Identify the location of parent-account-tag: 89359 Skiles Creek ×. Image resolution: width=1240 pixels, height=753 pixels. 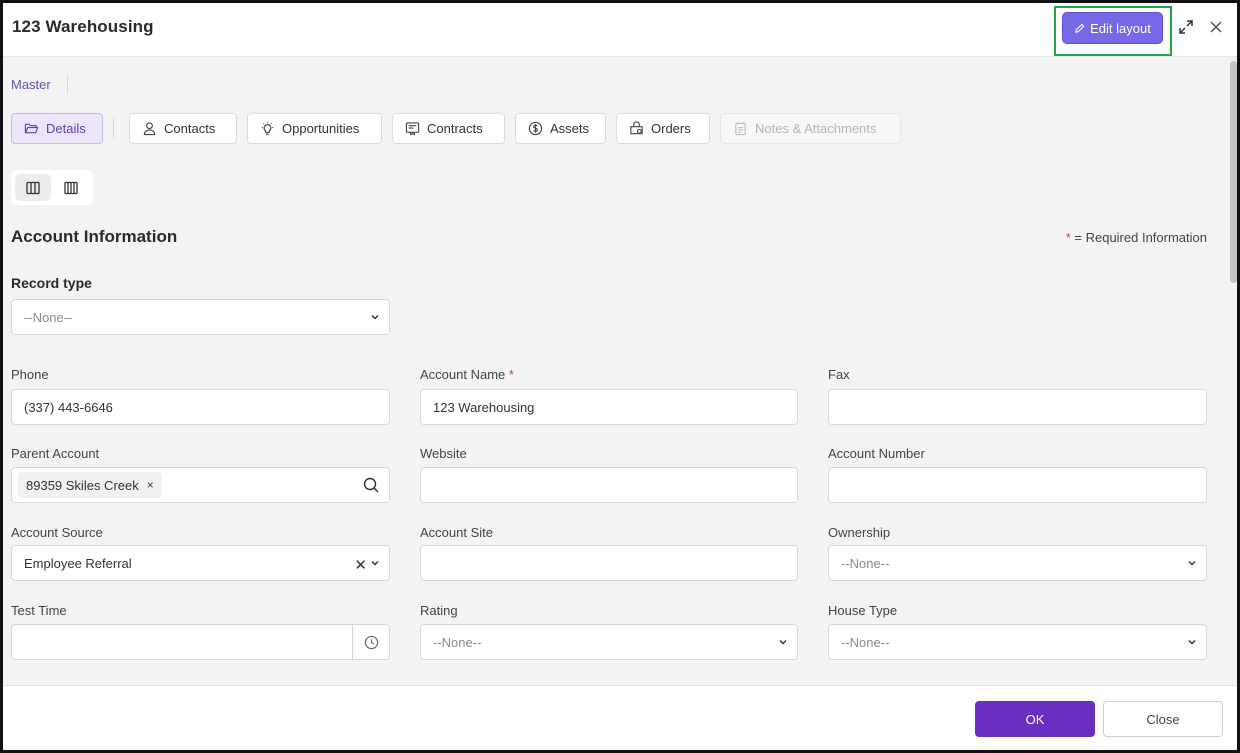
(90, 485).